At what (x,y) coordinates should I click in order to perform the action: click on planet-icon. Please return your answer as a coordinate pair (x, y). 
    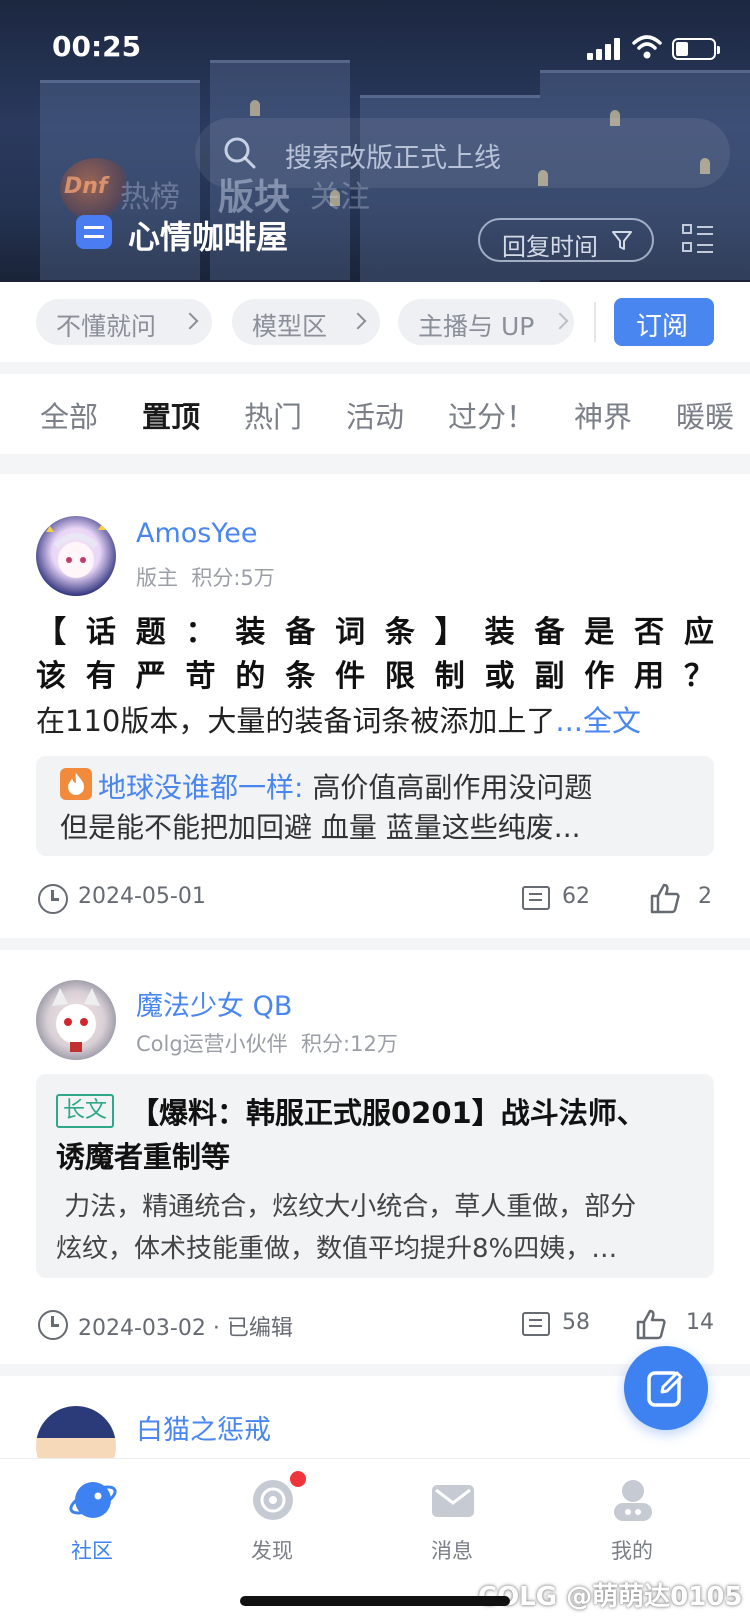
    Looking at the image, I should click on (93, 1500).